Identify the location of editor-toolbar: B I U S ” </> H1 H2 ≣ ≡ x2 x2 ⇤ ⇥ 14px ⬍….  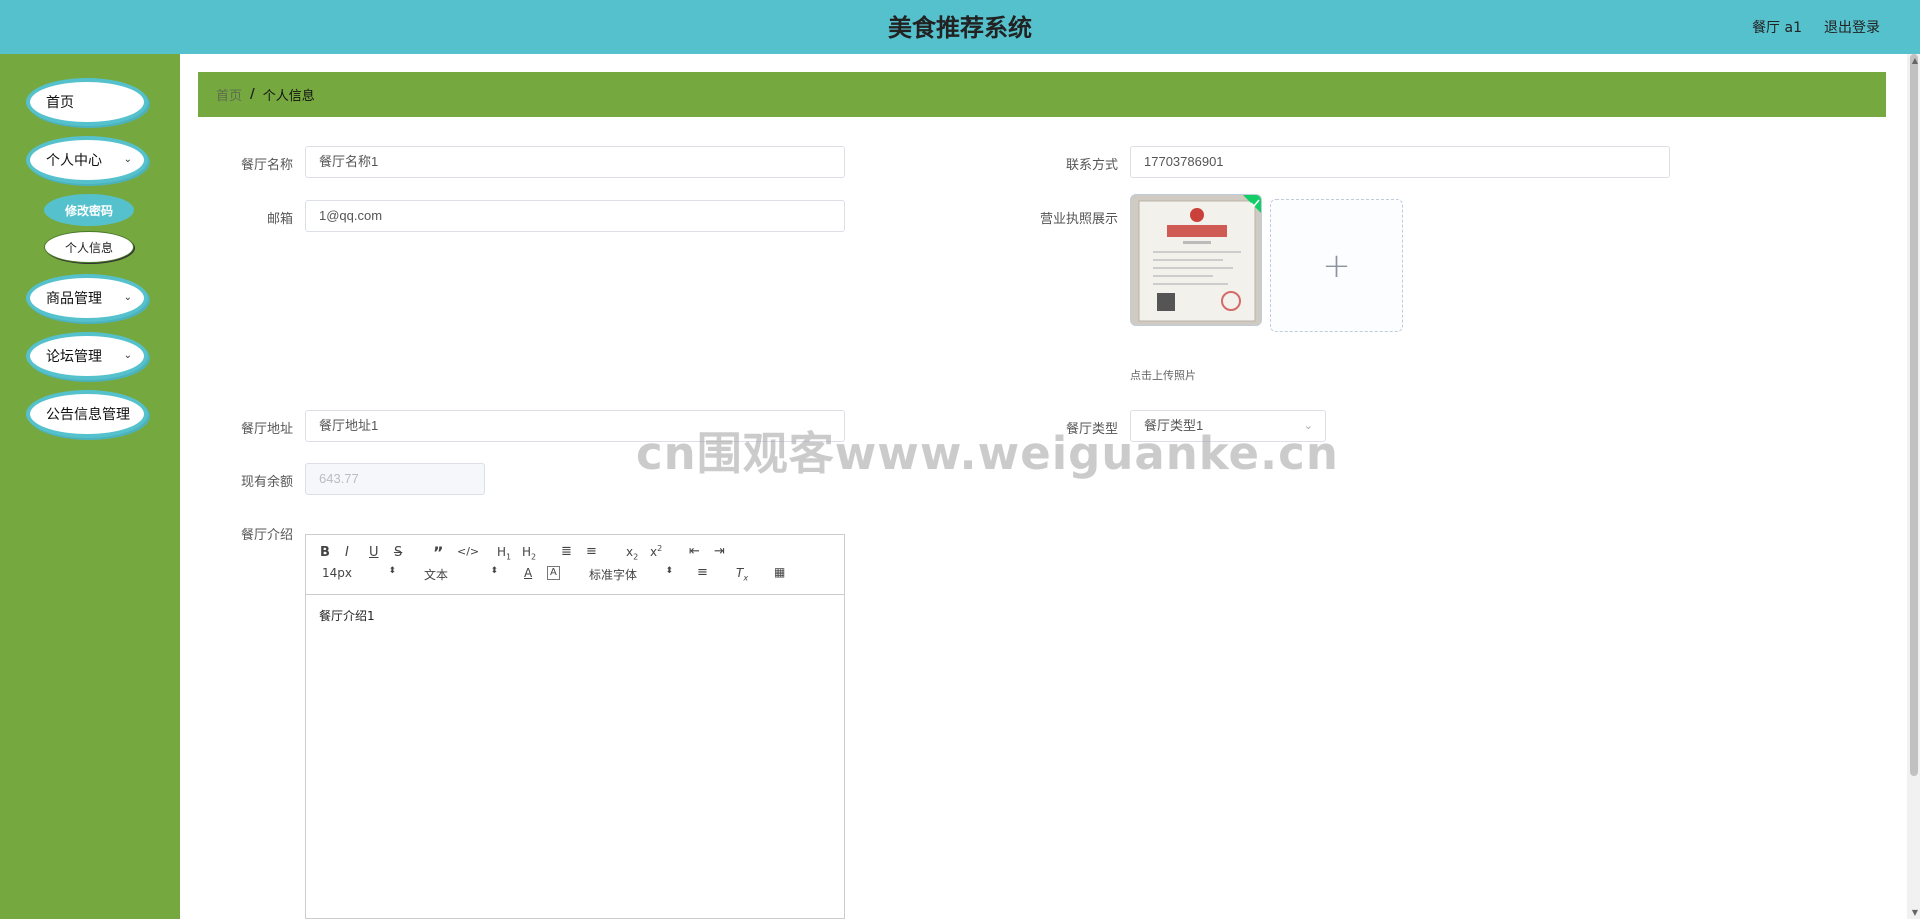
(575, 565).